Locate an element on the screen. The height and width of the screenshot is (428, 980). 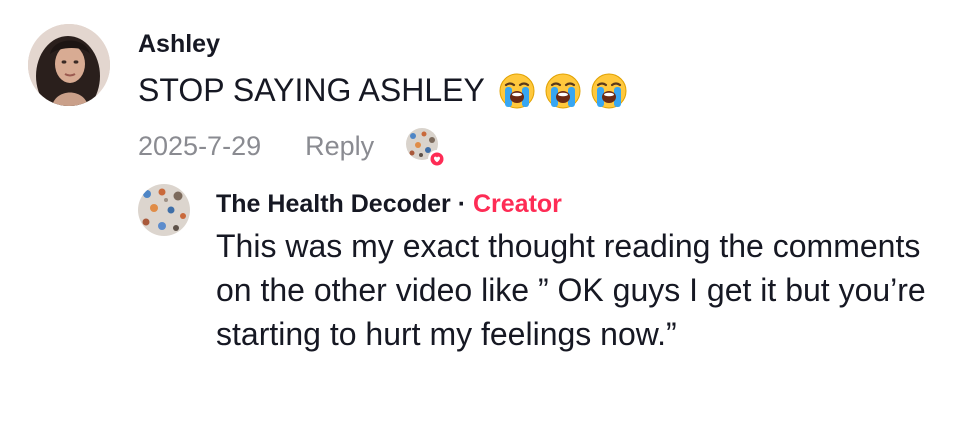
avatar is located at coordinates (69, 65).